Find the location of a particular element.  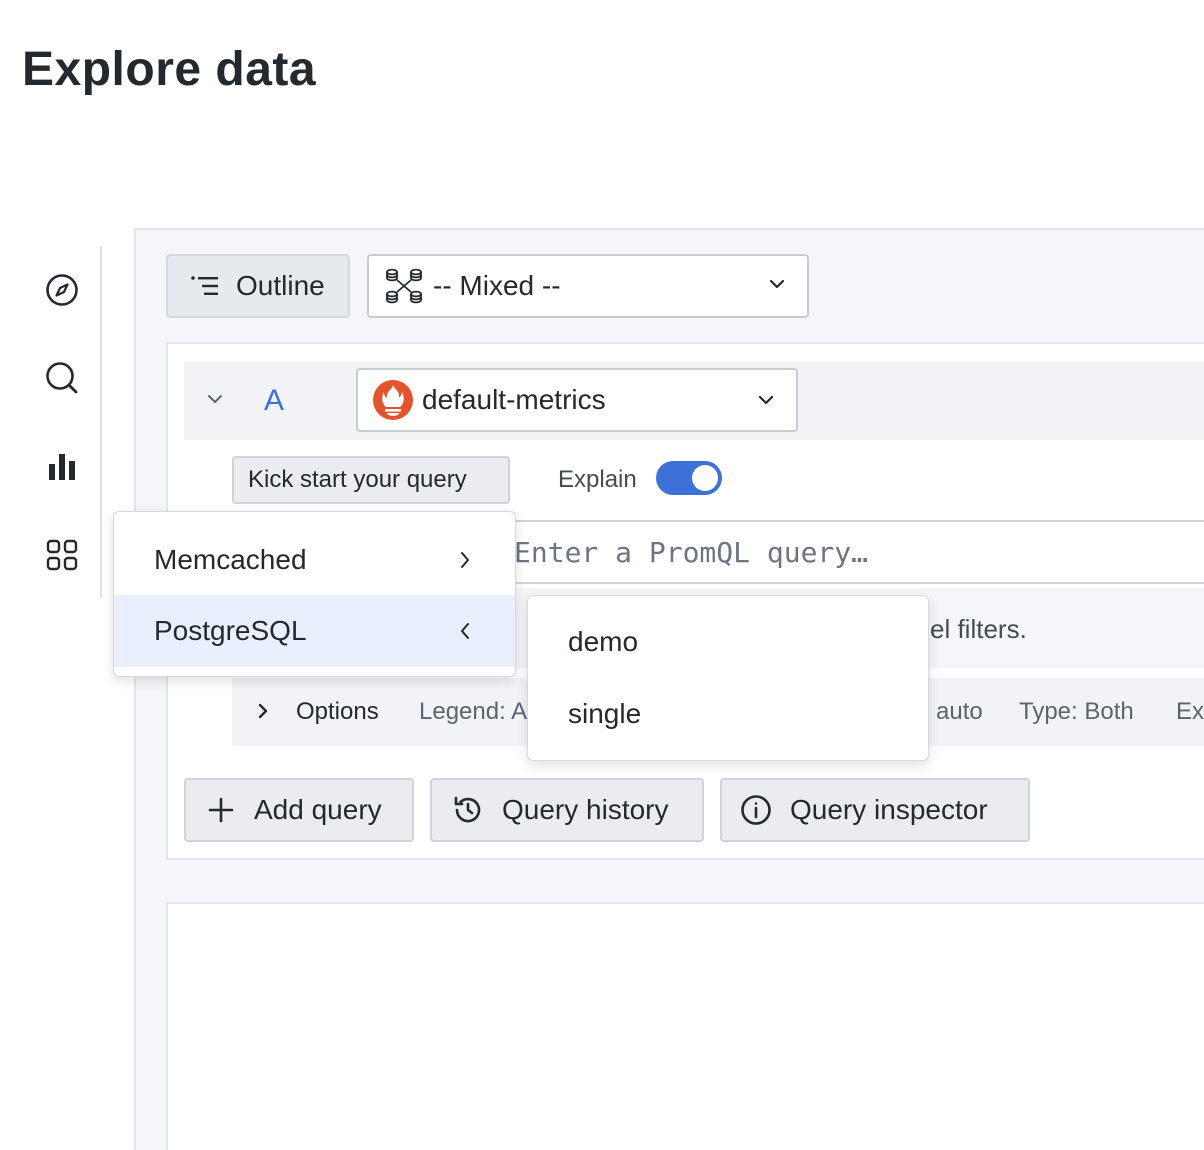

submenu-item-demo: demo is located at coordinates (728, 642).